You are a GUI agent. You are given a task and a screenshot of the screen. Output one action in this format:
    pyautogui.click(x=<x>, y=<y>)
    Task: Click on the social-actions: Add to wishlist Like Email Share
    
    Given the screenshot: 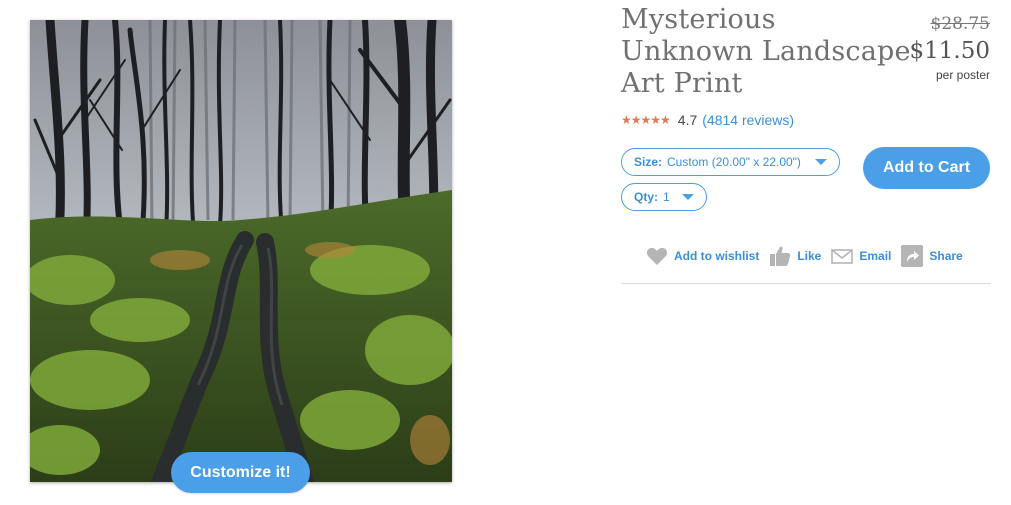 What is the action you would take?
    pyautogui.click(x=809, y=256)
    